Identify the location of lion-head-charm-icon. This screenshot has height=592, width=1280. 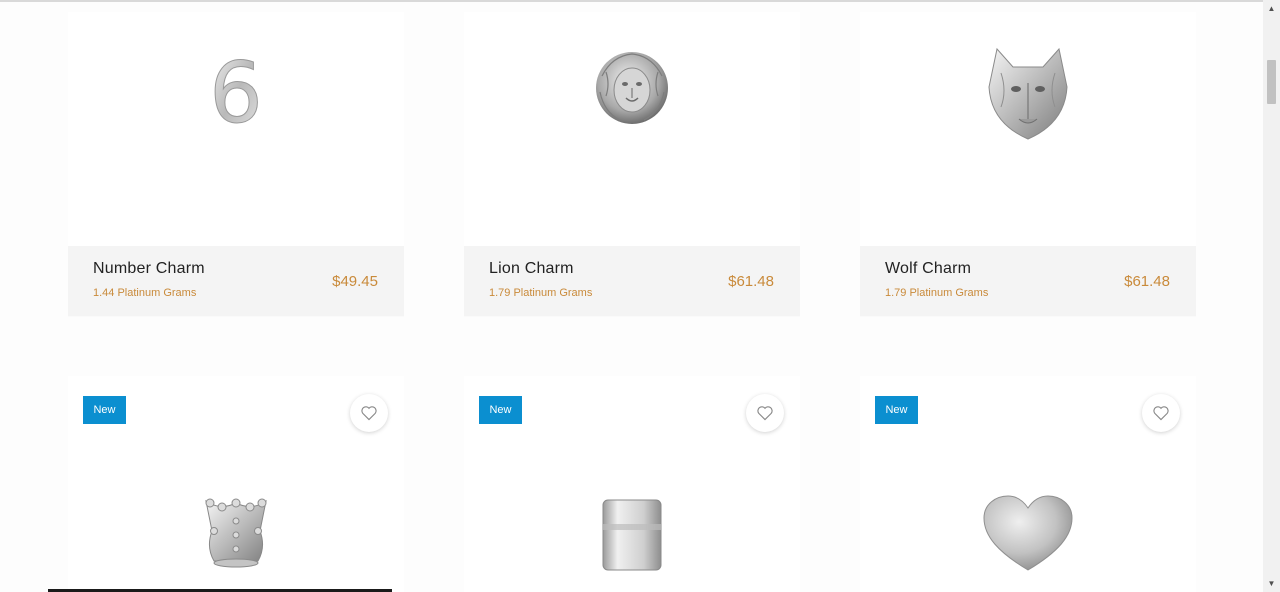
(632, 88).